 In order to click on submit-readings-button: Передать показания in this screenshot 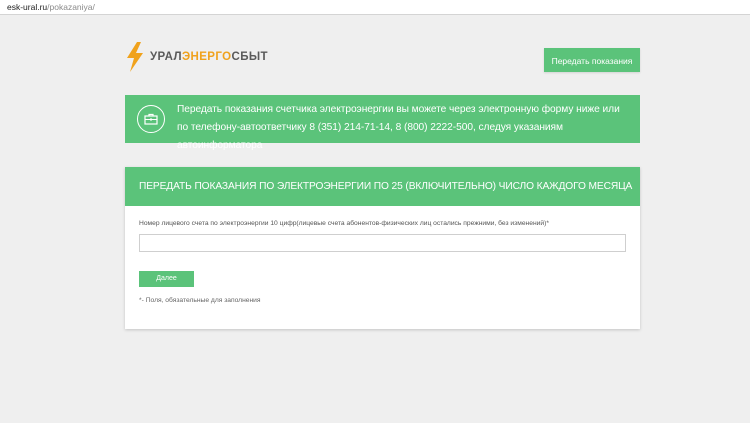, I will do `click(592, 60)`.